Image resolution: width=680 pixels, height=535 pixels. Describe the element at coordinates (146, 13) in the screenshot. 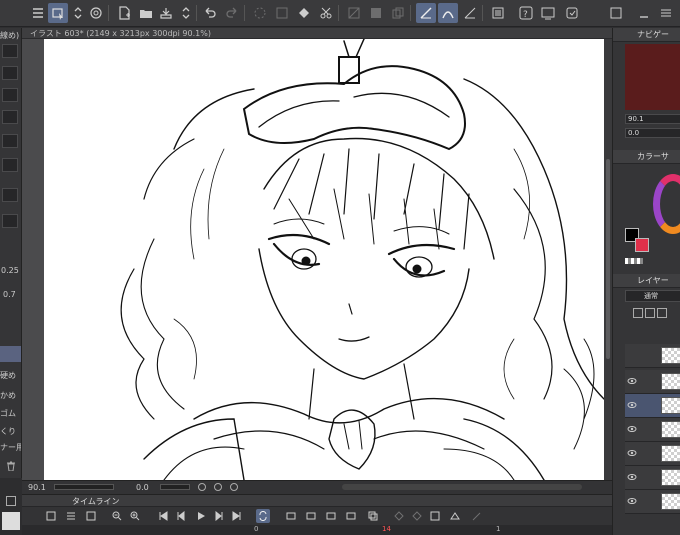

I see `open-folder-icon` at that location.